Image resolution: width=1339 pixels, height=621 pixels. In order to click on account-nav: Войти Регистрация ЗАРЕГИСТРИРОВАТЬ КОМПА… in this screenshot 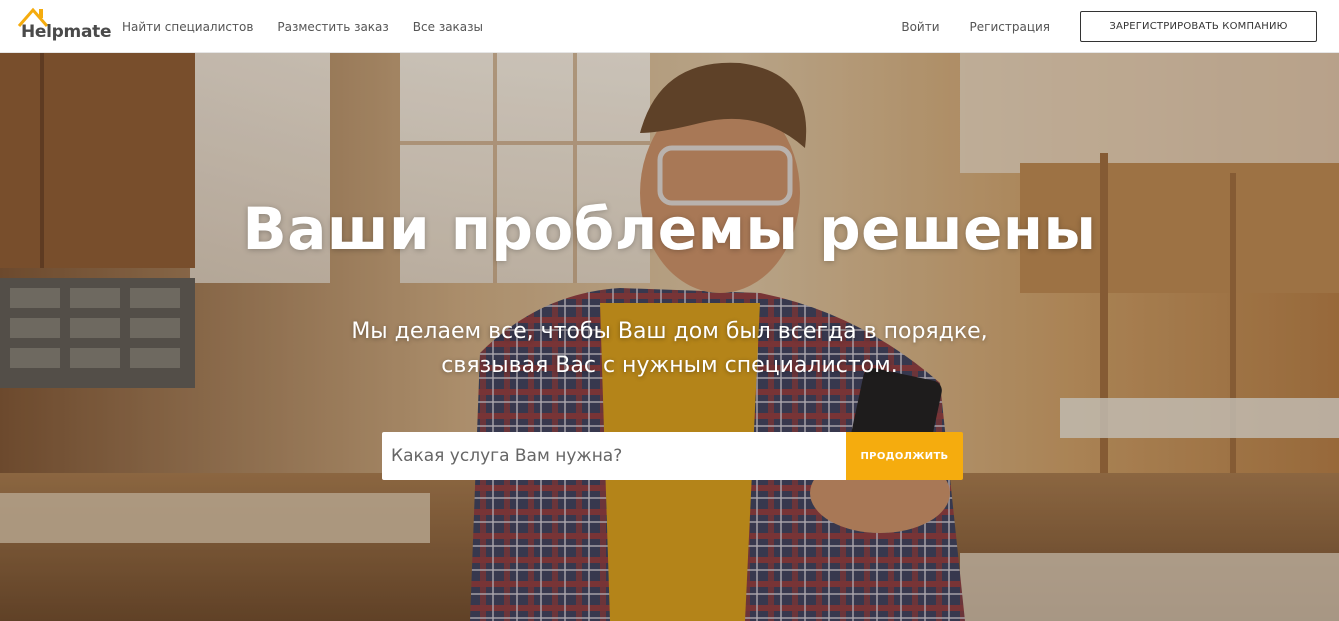, I will do `click(1120, 26)`.